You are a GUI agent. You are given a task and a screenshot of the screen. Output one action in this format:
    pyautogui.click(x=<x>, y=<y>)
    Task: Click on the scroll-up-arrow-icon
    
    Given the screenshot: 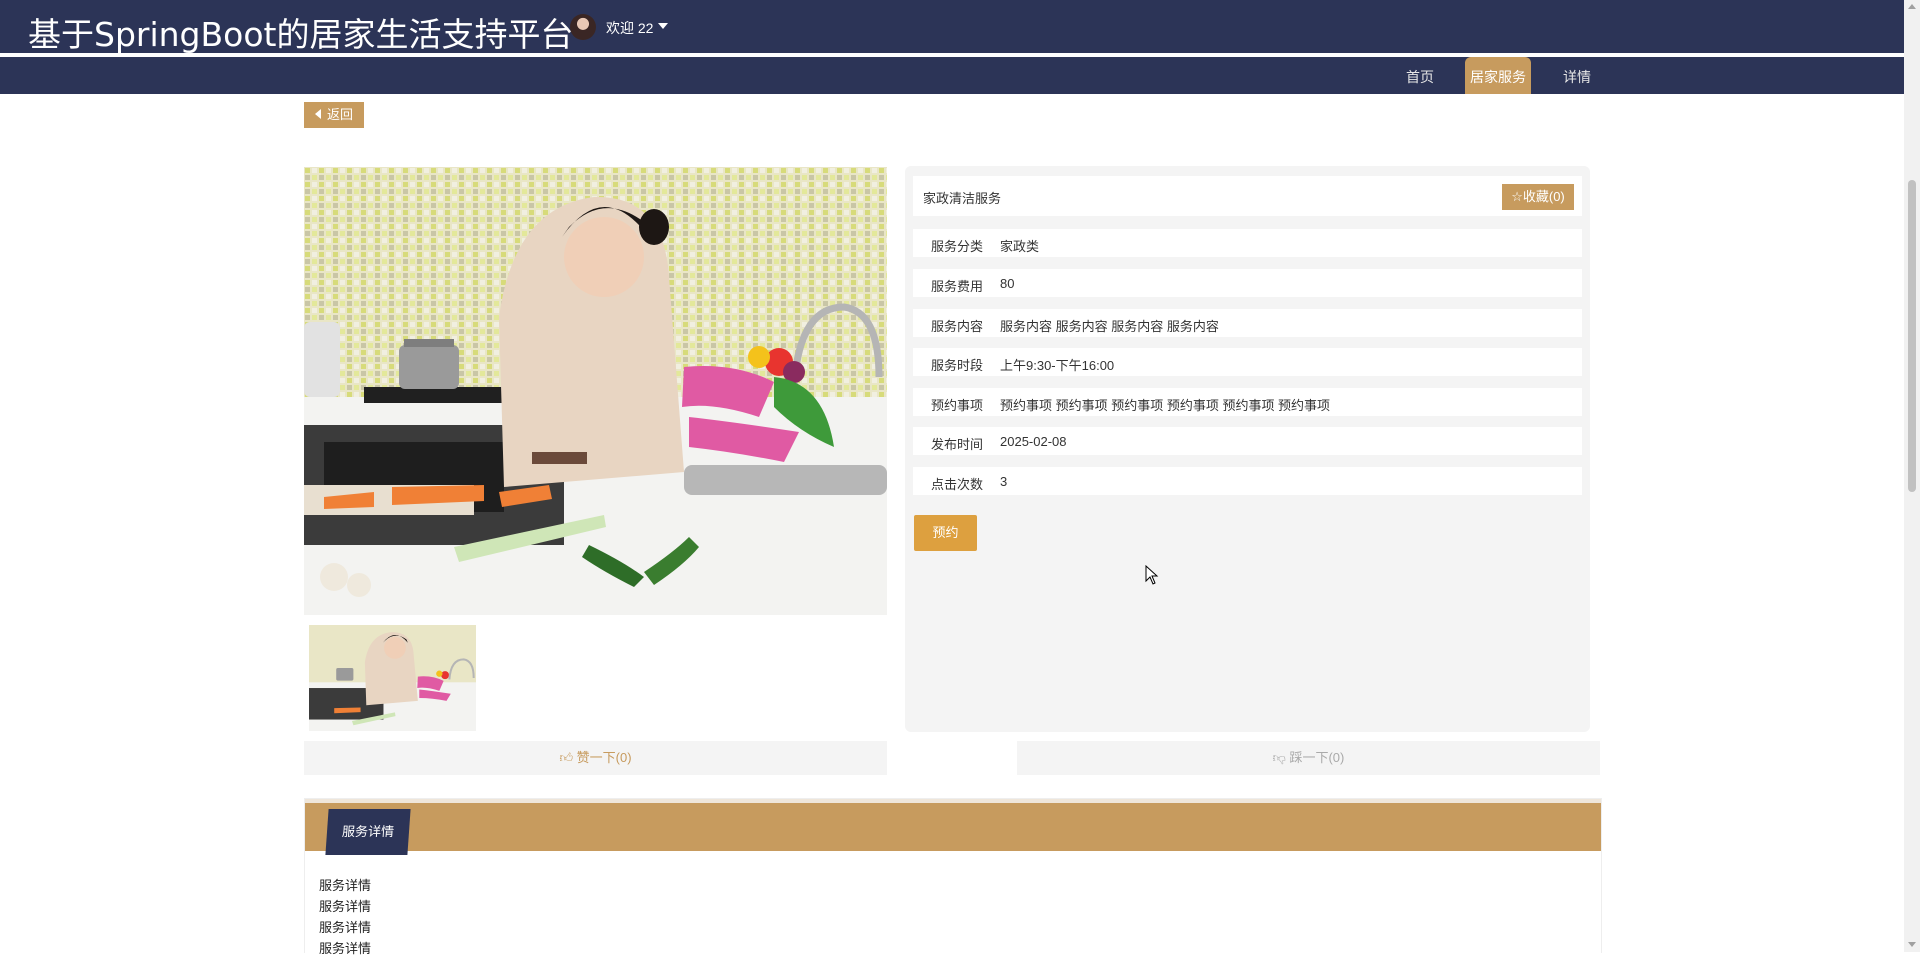 What is the action you would take?
    pyautogui.click(x=1912, y=6)
    